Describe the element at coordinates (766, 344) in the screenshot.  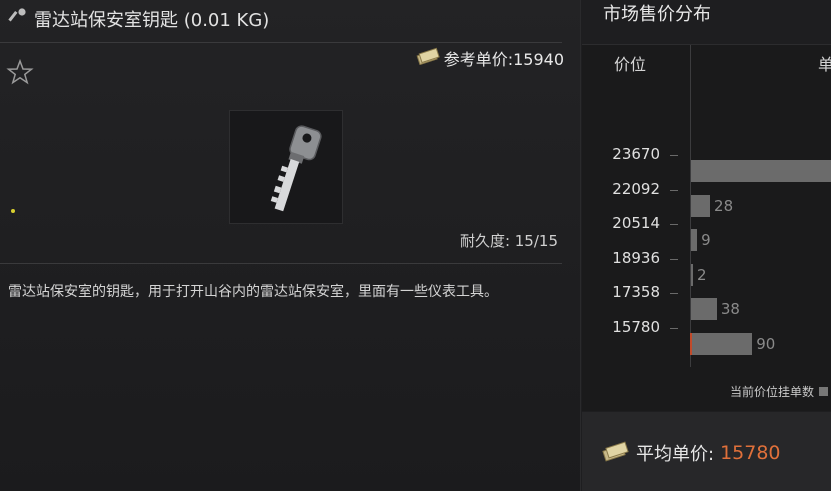
I see `bar-label-15780: 90` at that location.